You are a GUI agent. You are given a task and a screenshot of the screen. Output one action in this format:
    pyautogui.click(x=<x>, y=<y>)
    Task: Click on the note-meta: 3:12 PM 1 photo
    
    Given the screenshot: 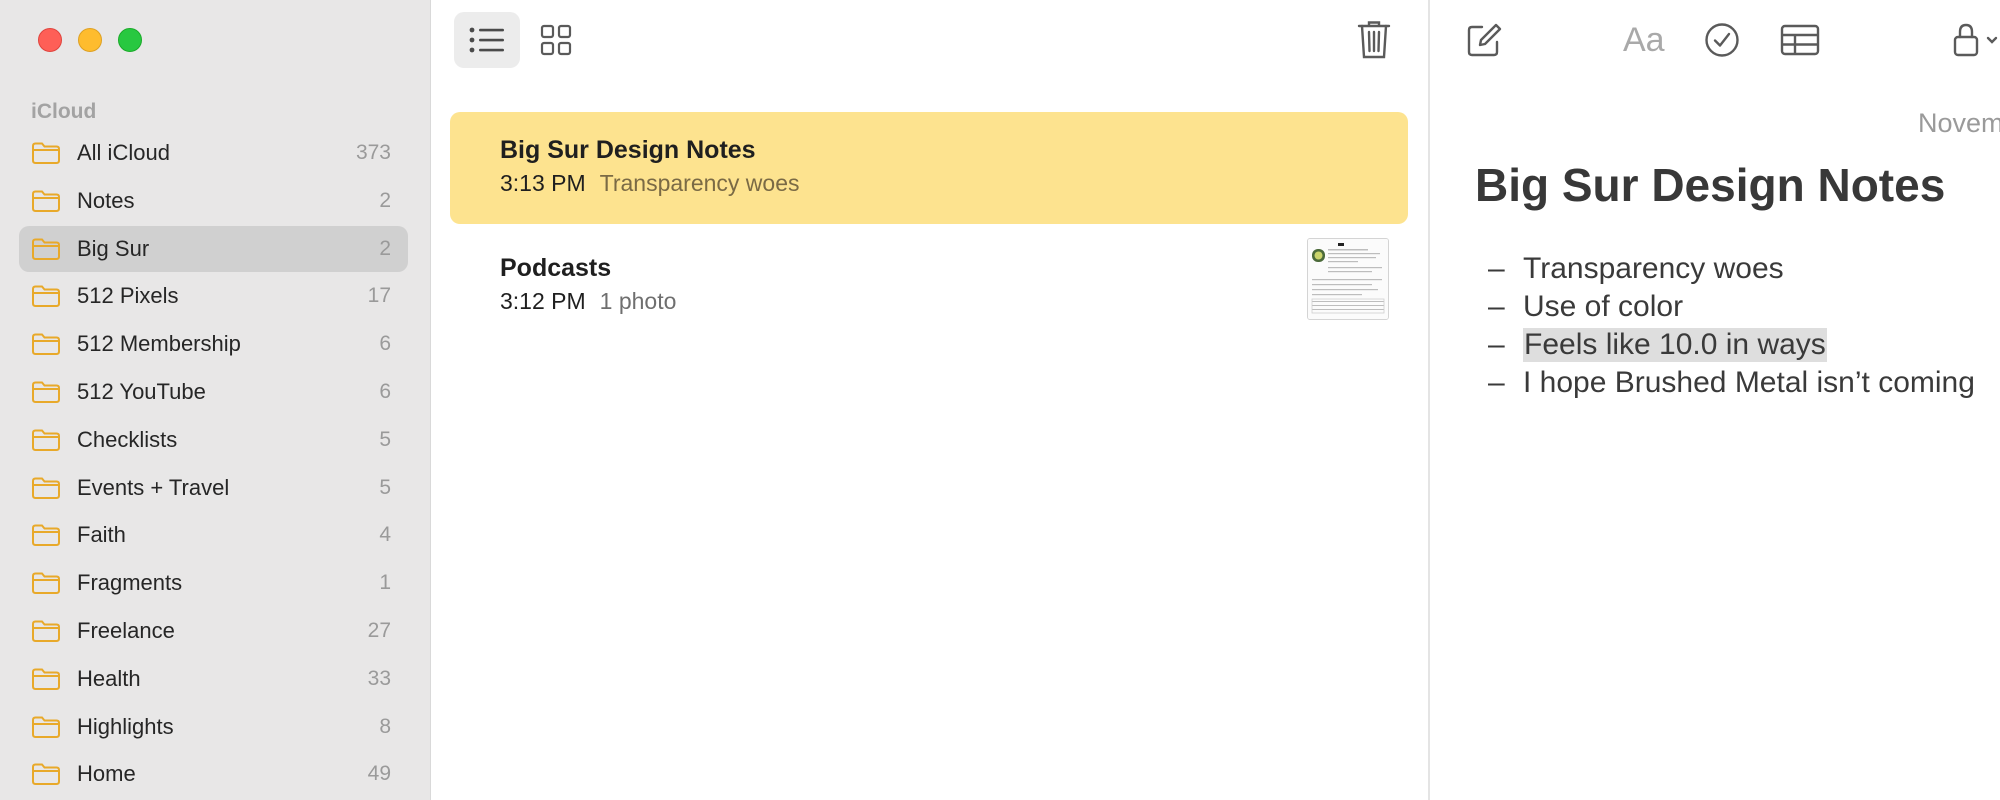 What is the action you would take?
    pyautogui.click(x=588, y=301)
    